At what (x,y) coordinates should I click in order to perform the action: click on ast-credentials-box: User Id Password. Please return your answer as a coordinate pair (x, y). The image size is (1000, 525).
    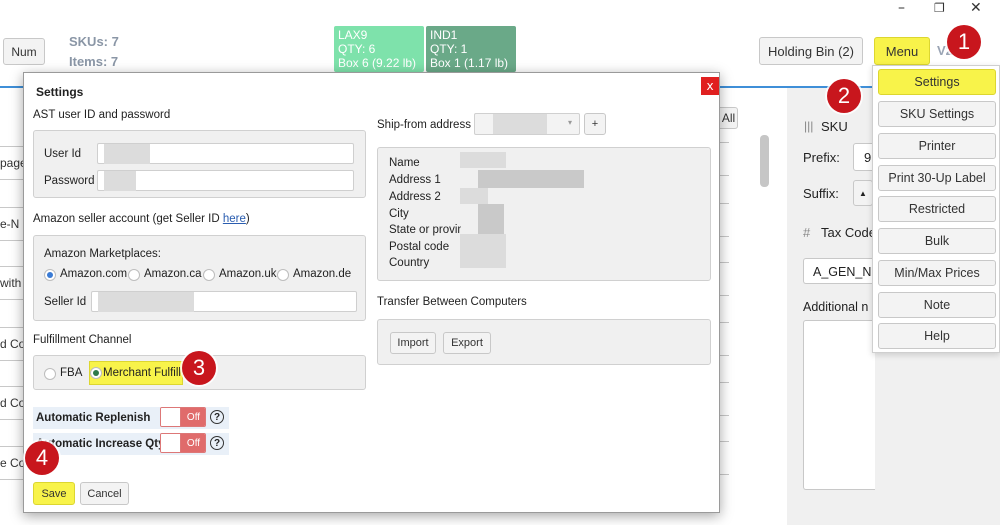
    Looking at the image, I should click on (199, 164).